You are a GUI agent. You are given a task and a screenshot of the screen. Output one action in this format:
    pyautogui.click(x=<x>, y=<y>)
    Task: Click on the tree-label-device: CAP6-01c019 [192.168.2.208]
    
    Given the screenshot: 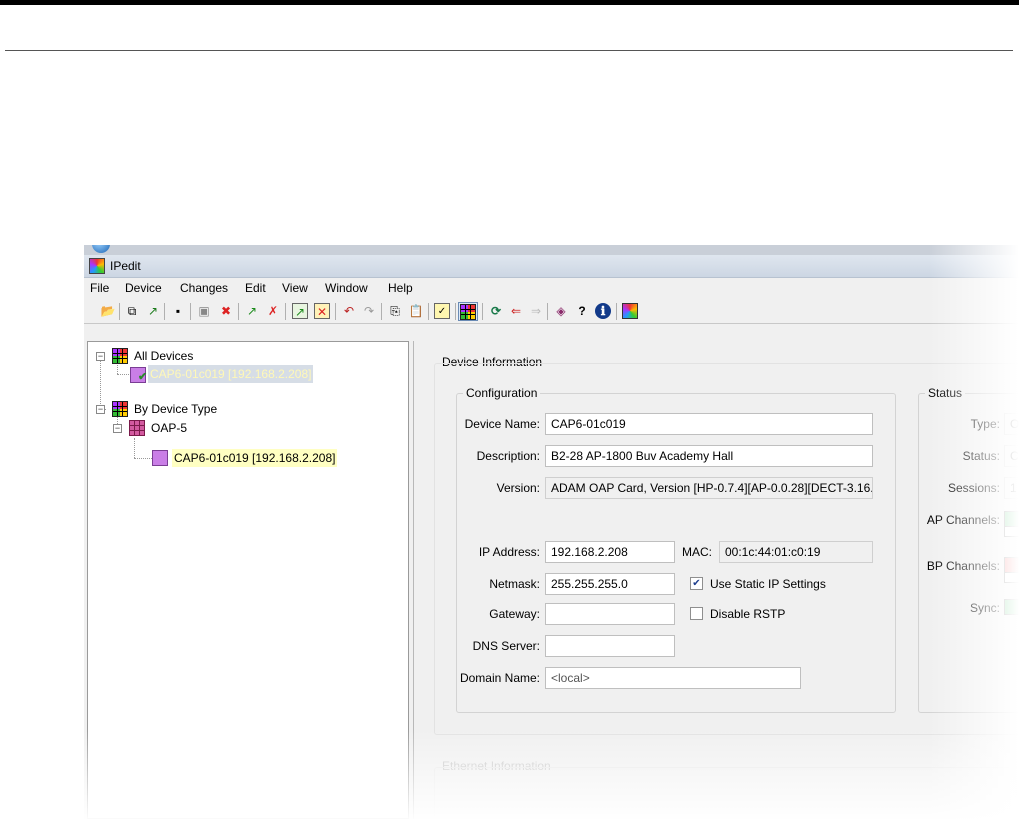 What is the action you would take?
    pyautogui.click(x=231, y=374)
    